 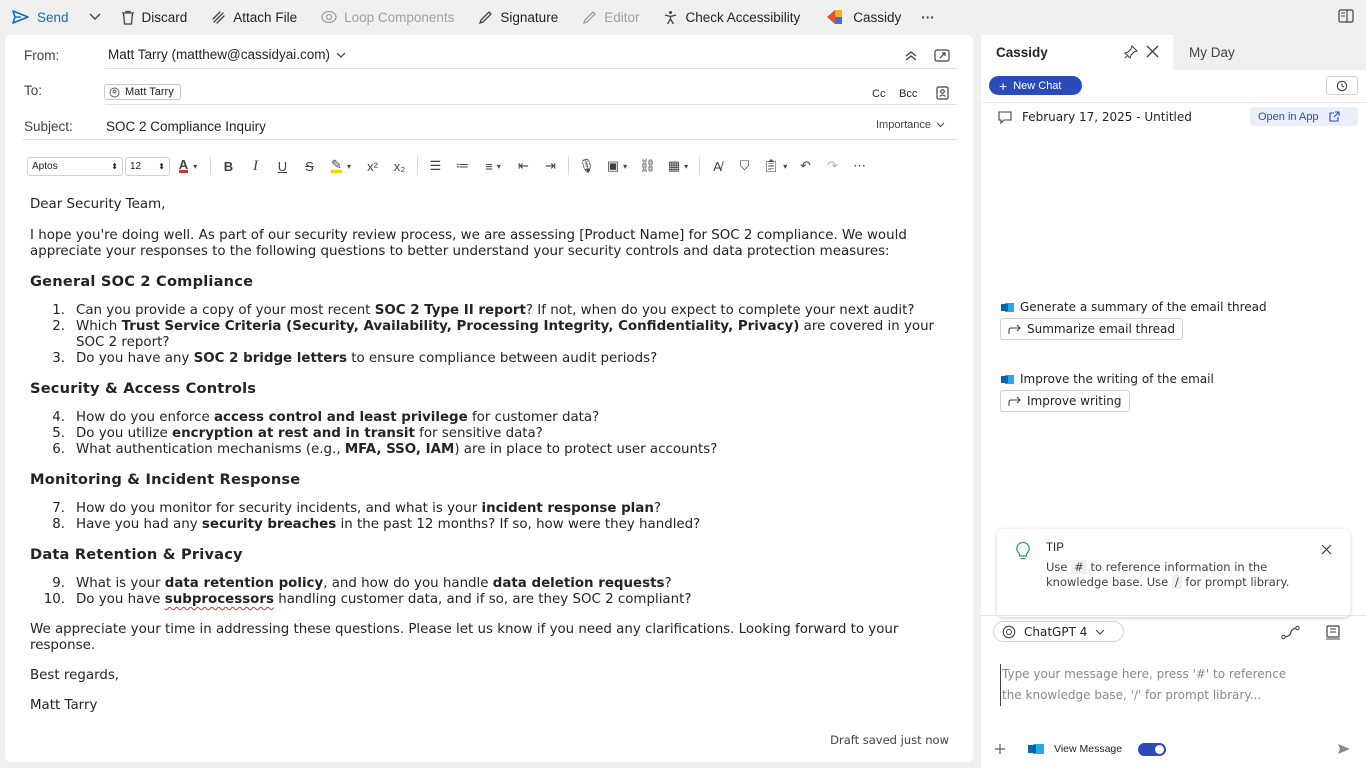 What do you see at coordinates (610, 17) in the screenshot?
I see `editor-button: Editor` at bounding box center [610, 17].